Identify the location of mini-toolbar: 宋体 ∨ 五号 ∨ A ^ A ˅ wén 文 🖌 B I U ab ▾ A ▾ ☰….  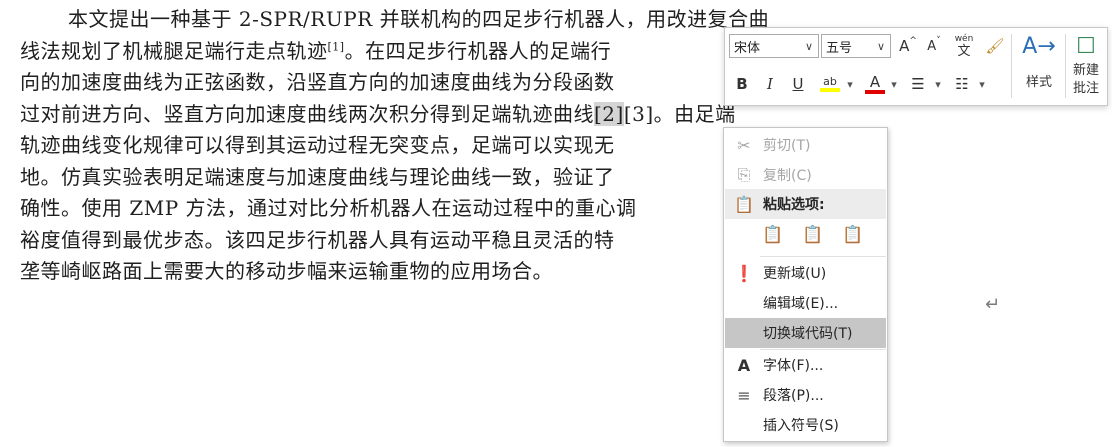
(916, 66).